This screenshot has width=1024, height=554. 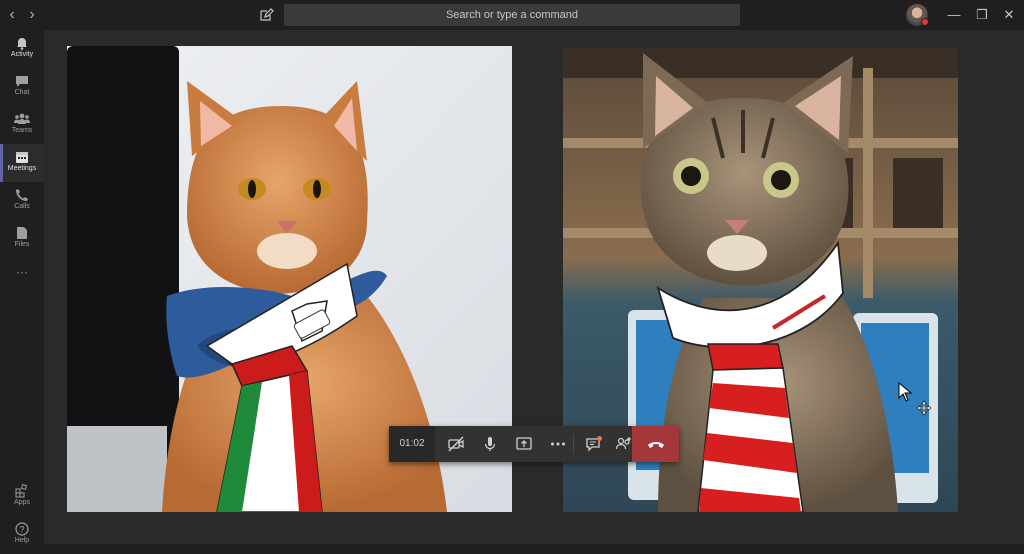 I want to click on teams-icon, so click(x=22, y=116).